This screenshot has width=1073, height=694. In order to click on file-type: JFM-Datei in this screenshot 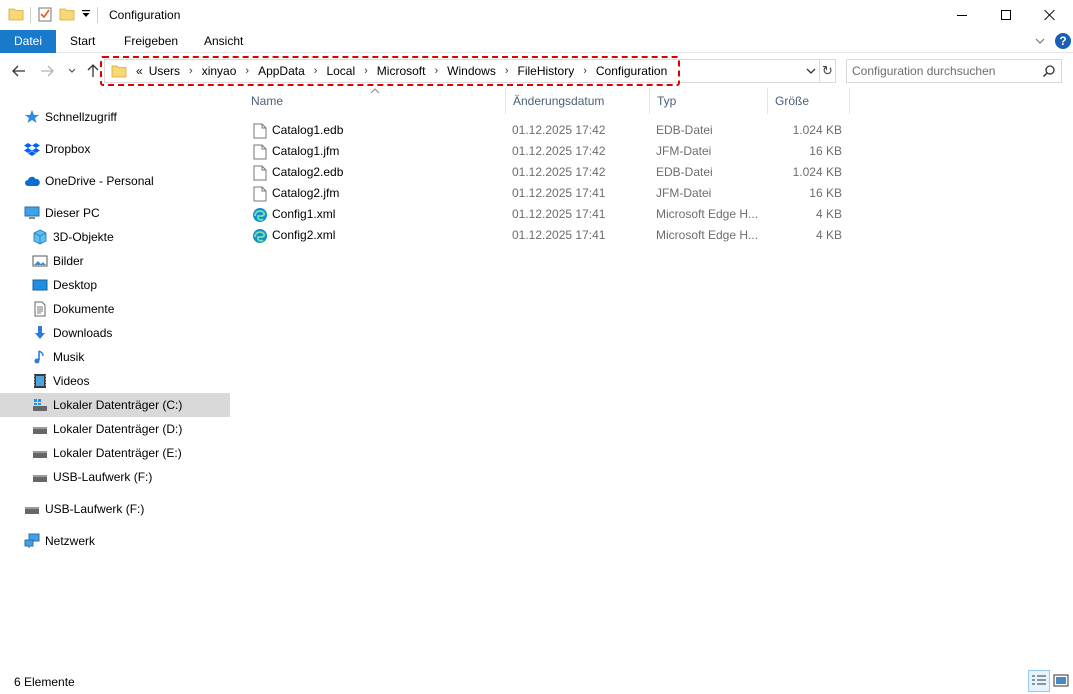, I will do `click(684, 193)`.